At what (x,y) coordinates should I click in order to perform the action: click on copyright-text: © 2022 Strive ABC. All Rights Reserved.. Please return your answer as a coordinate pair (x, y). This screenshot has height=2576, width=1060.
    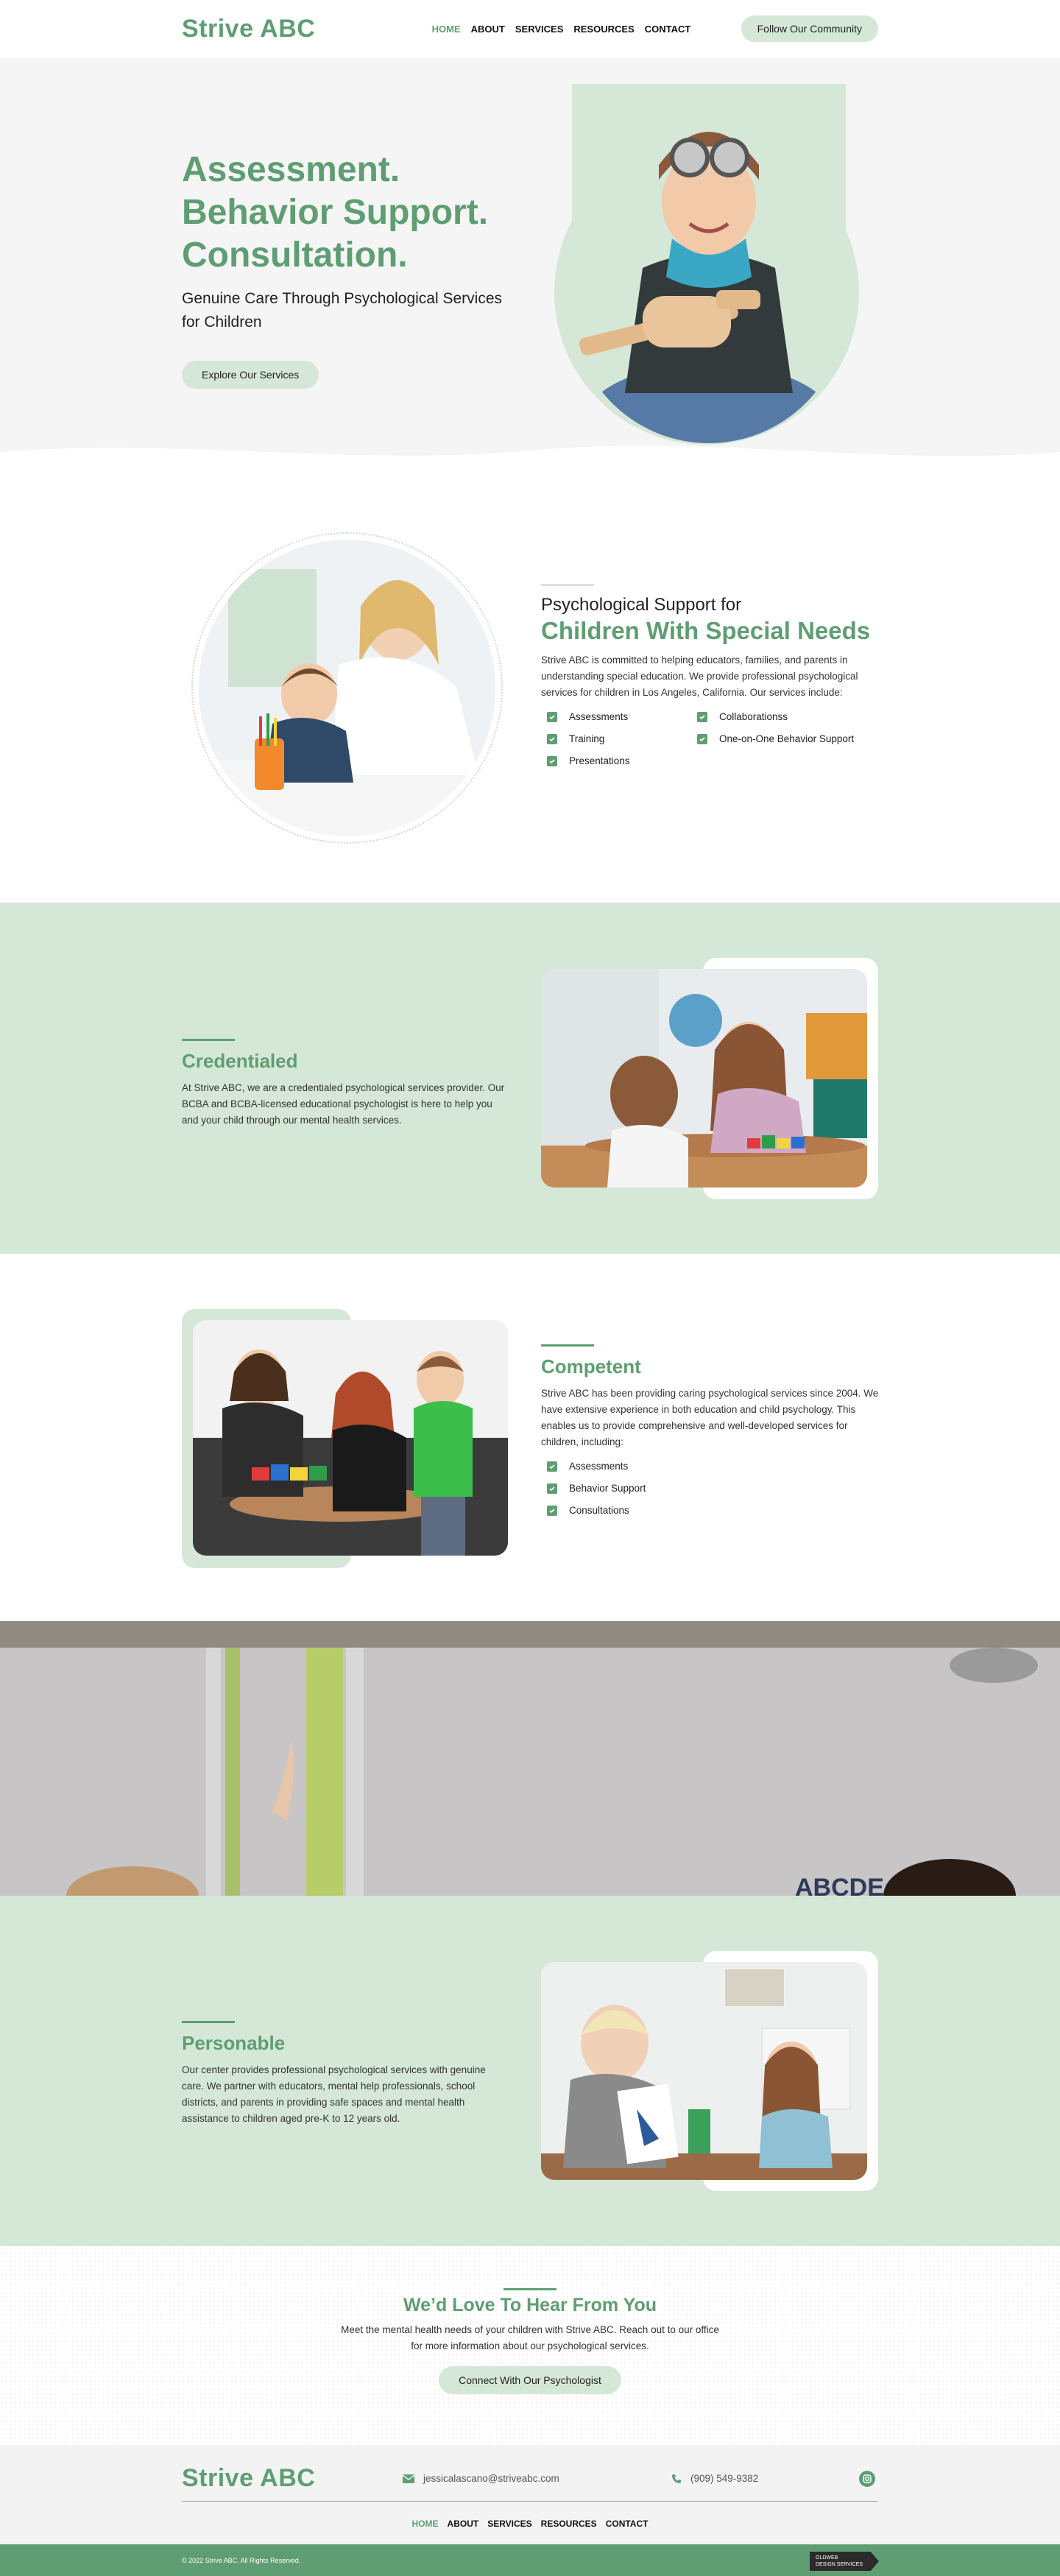
    Looking at the image, I should click on (241, 2560).